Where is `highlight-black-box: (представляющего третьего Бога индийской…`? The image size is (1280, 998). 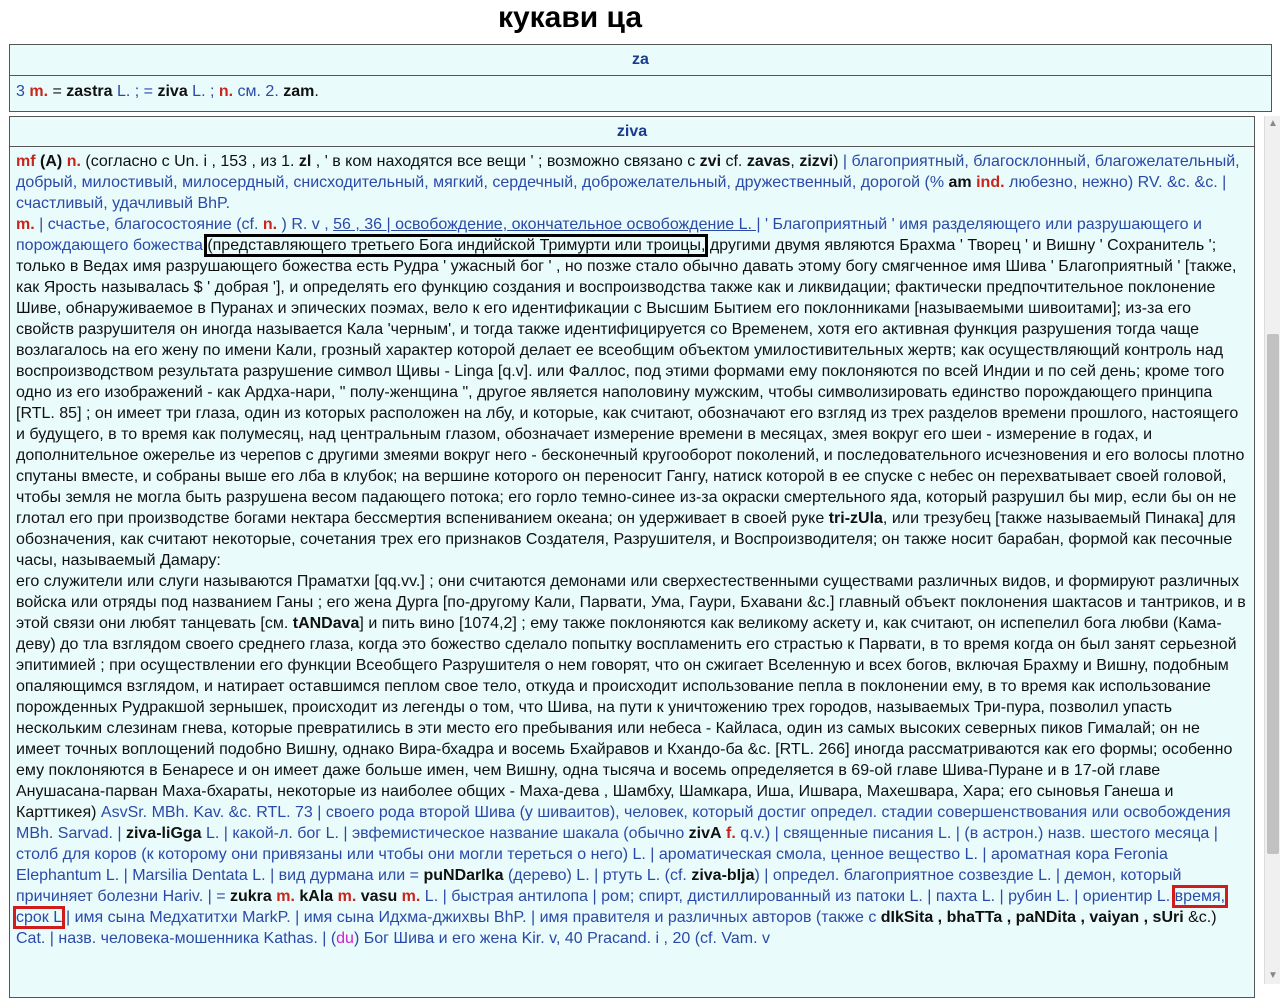
highlight-black-box: (представляющего третьего Бога индийской… is located at coordinates (456, 245).